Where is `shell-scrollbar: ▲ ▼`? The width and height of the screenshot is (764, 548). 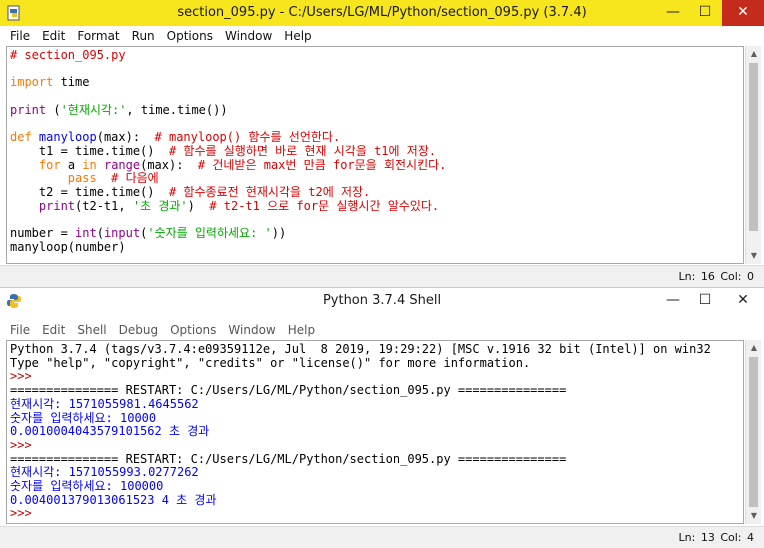 shell-scrollbar: ▲ ▼ is located at coordinates (753, 432).